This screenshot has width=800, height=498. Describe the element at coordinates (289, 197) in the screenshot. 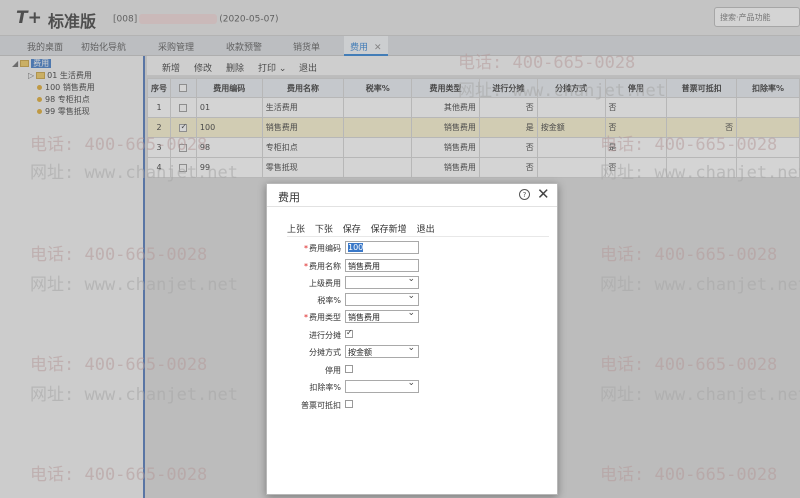

I see `dialog-title: 费用` at that location.